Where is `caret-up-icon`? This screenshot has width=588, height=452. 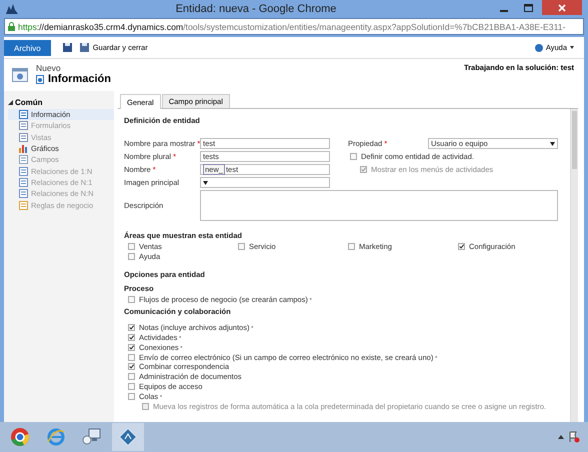 caret-up-icon is located at coordinates (561, 437).